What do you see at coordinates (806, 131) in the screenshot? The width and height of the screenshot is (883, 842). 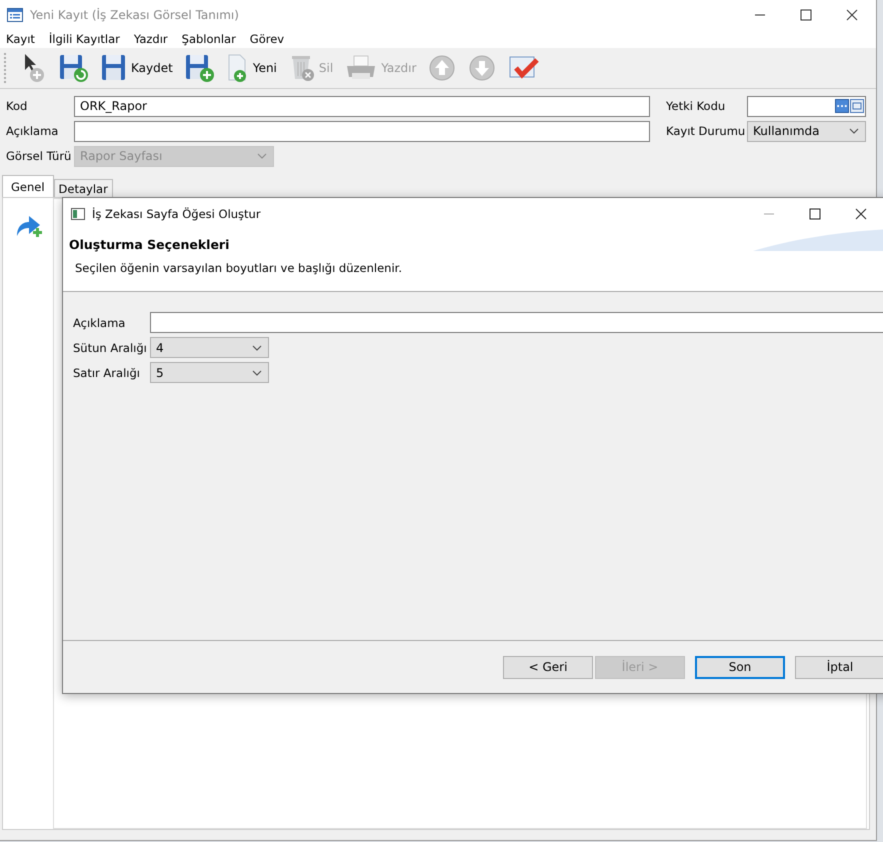 I see `dropdown: Kullanımda` at bounding box center [806, 131].